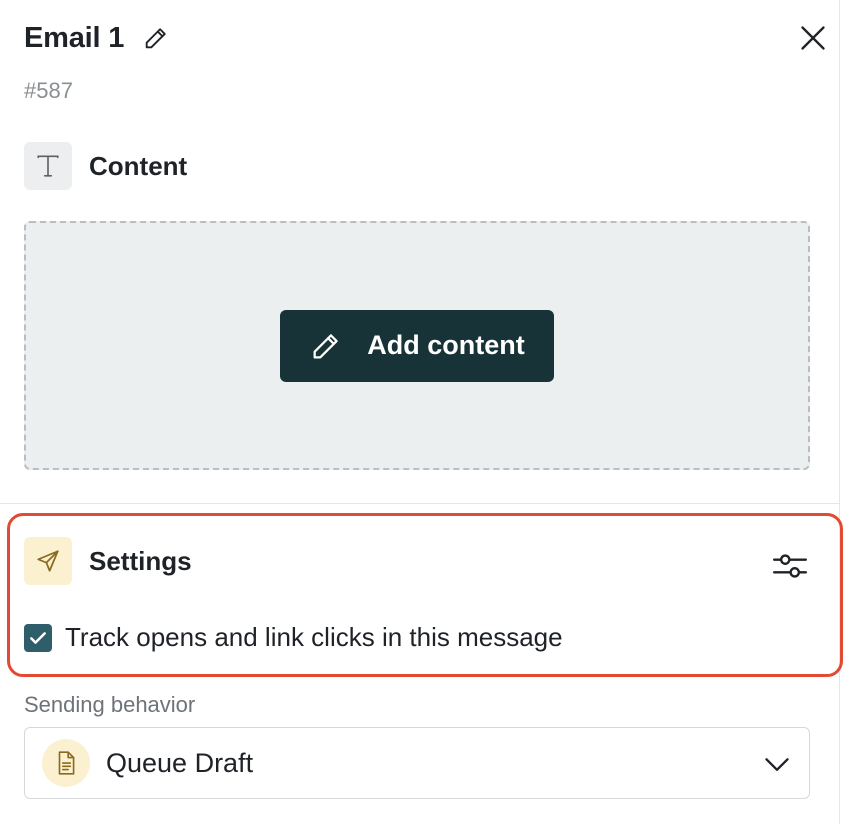 The image size is (850, 824). What do you see at coordinates (417, 763) in the screenshot?
I see `sending-behavior-select: Queue Draft` at bounding box center [417, 763].